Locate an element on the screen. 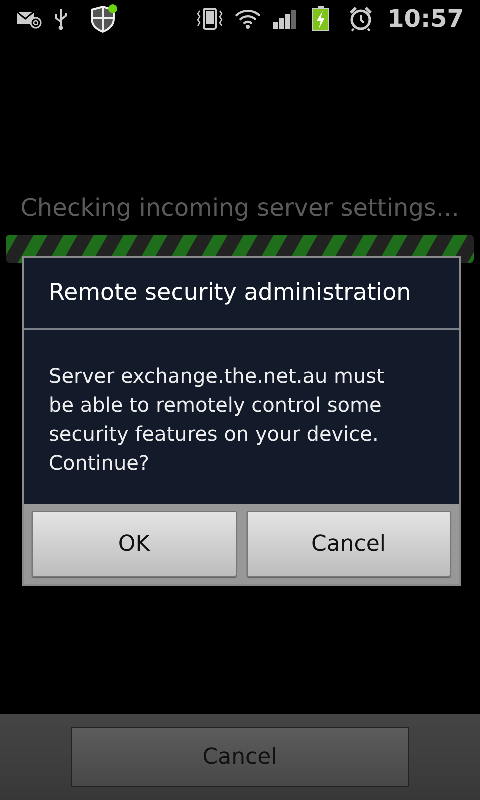 The height and width of the screenshot is (800, 480). dialog-button: Cancel is located at coordinates (348, 544).